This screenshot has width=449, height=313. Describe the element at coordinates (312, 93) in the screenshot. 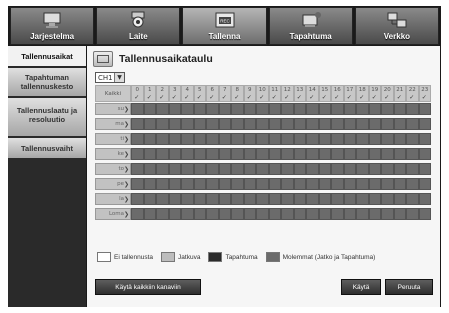

I see `hour-header: 14 ✓` at that location.